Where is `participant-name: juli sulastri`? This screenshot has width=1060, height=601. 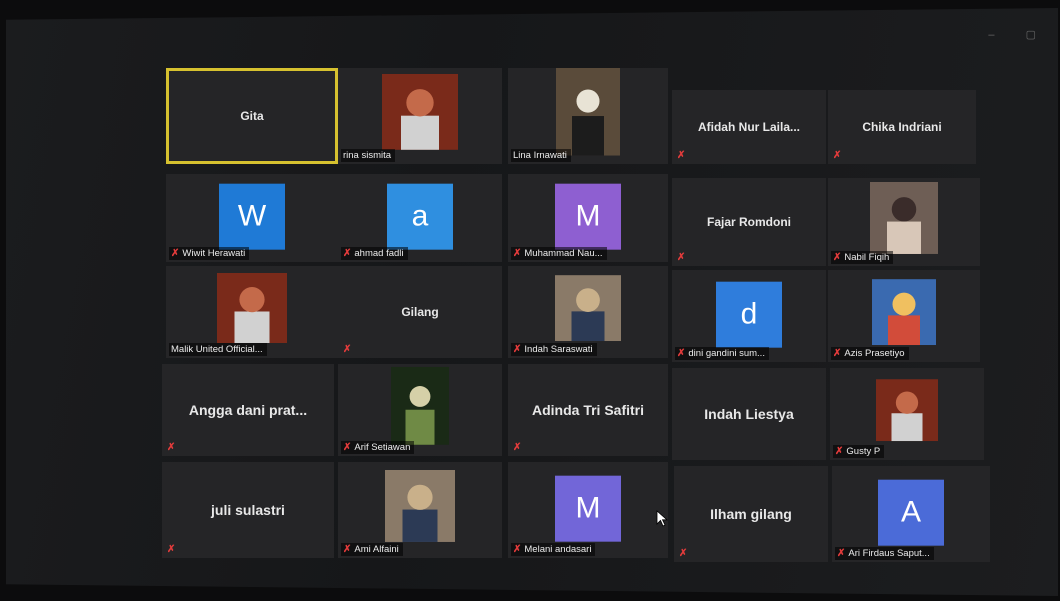 participant-name: juli sulastri is located at coordinates (248, 510).